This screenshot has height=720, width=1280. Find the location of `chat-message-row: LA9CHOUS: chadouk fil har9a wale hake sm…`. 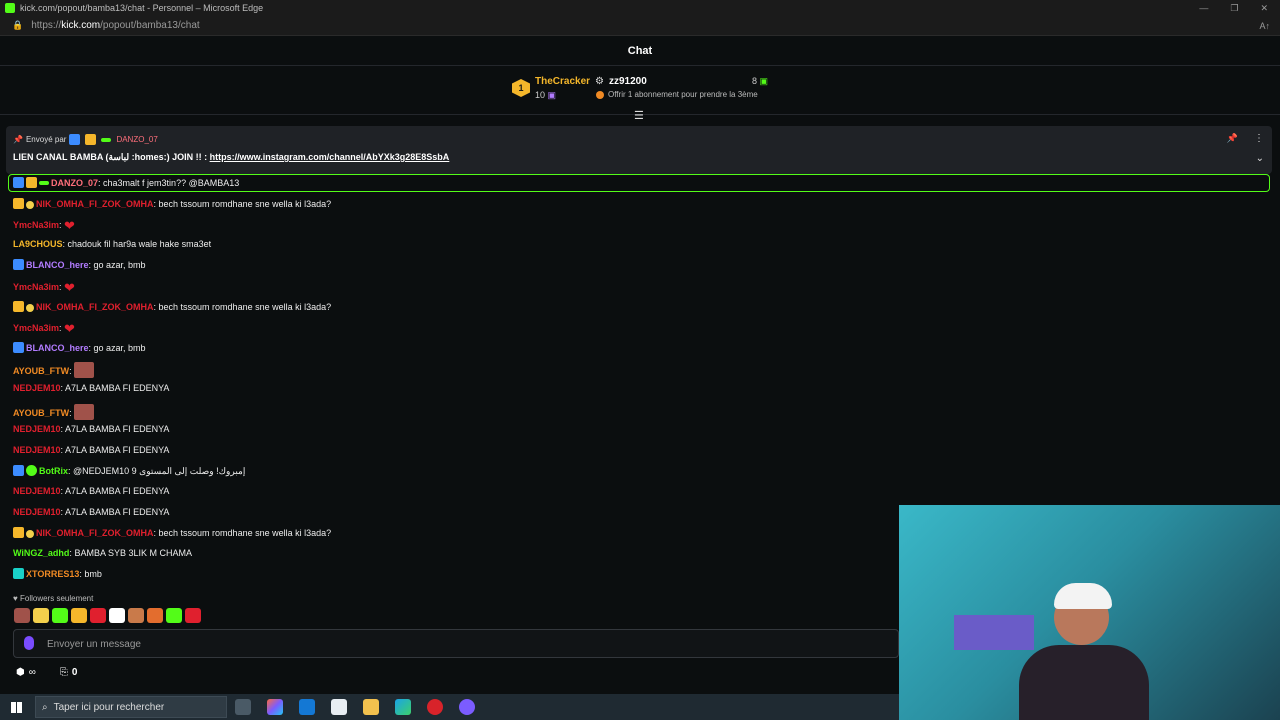

chat-message-row: LA9CHOUS: chadouk fil har9a wale hake sm… is located at coordinates (112, 244).